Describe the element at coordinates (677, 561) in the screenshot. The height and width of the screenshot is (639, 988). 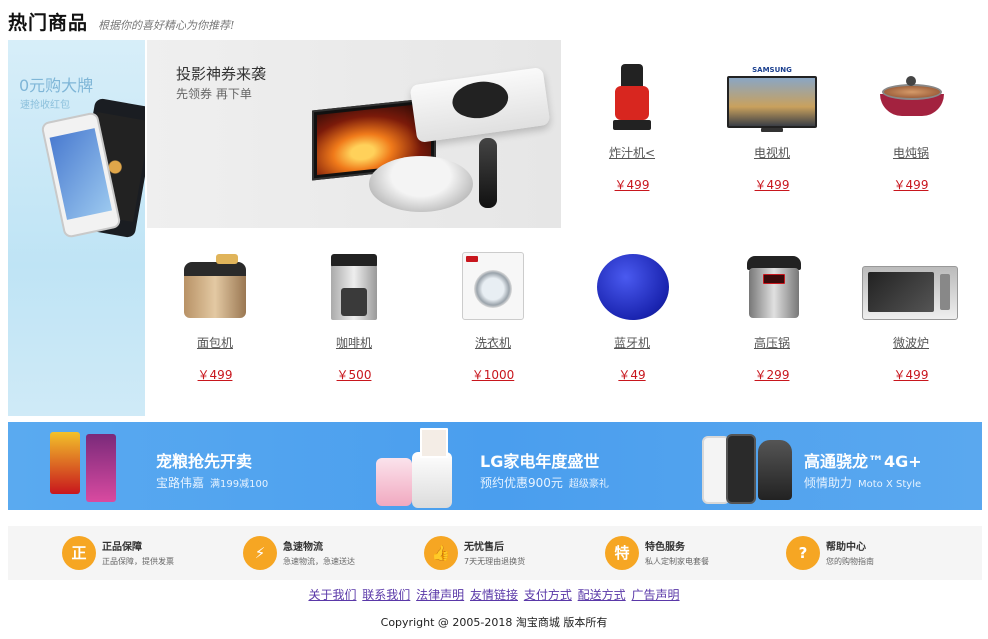
I see `service-desc: 私人定制家电套餐` at that location.